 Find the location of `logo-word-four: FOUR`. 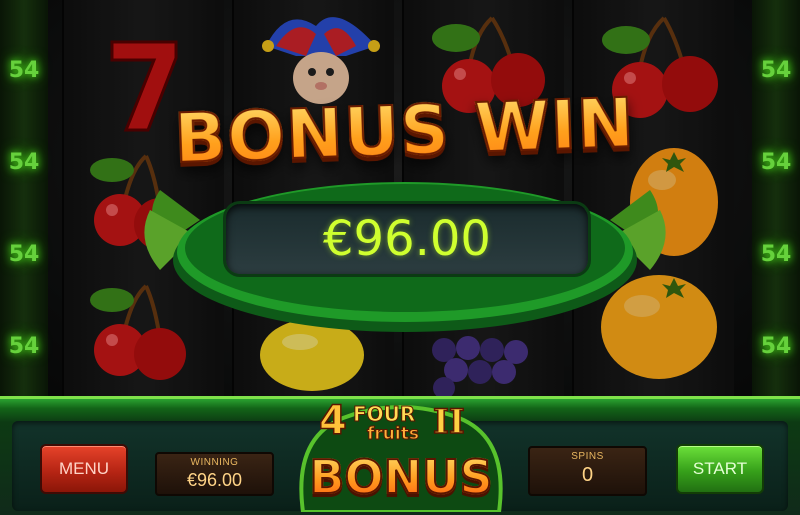

logo-word-four: FOUR is located at coordinates (384, 414).